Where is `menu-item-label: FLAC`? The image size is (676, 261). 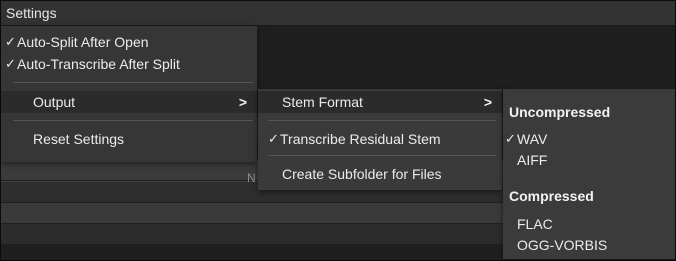 menu-item-label: FLAC is located at coordinates (535, 224).